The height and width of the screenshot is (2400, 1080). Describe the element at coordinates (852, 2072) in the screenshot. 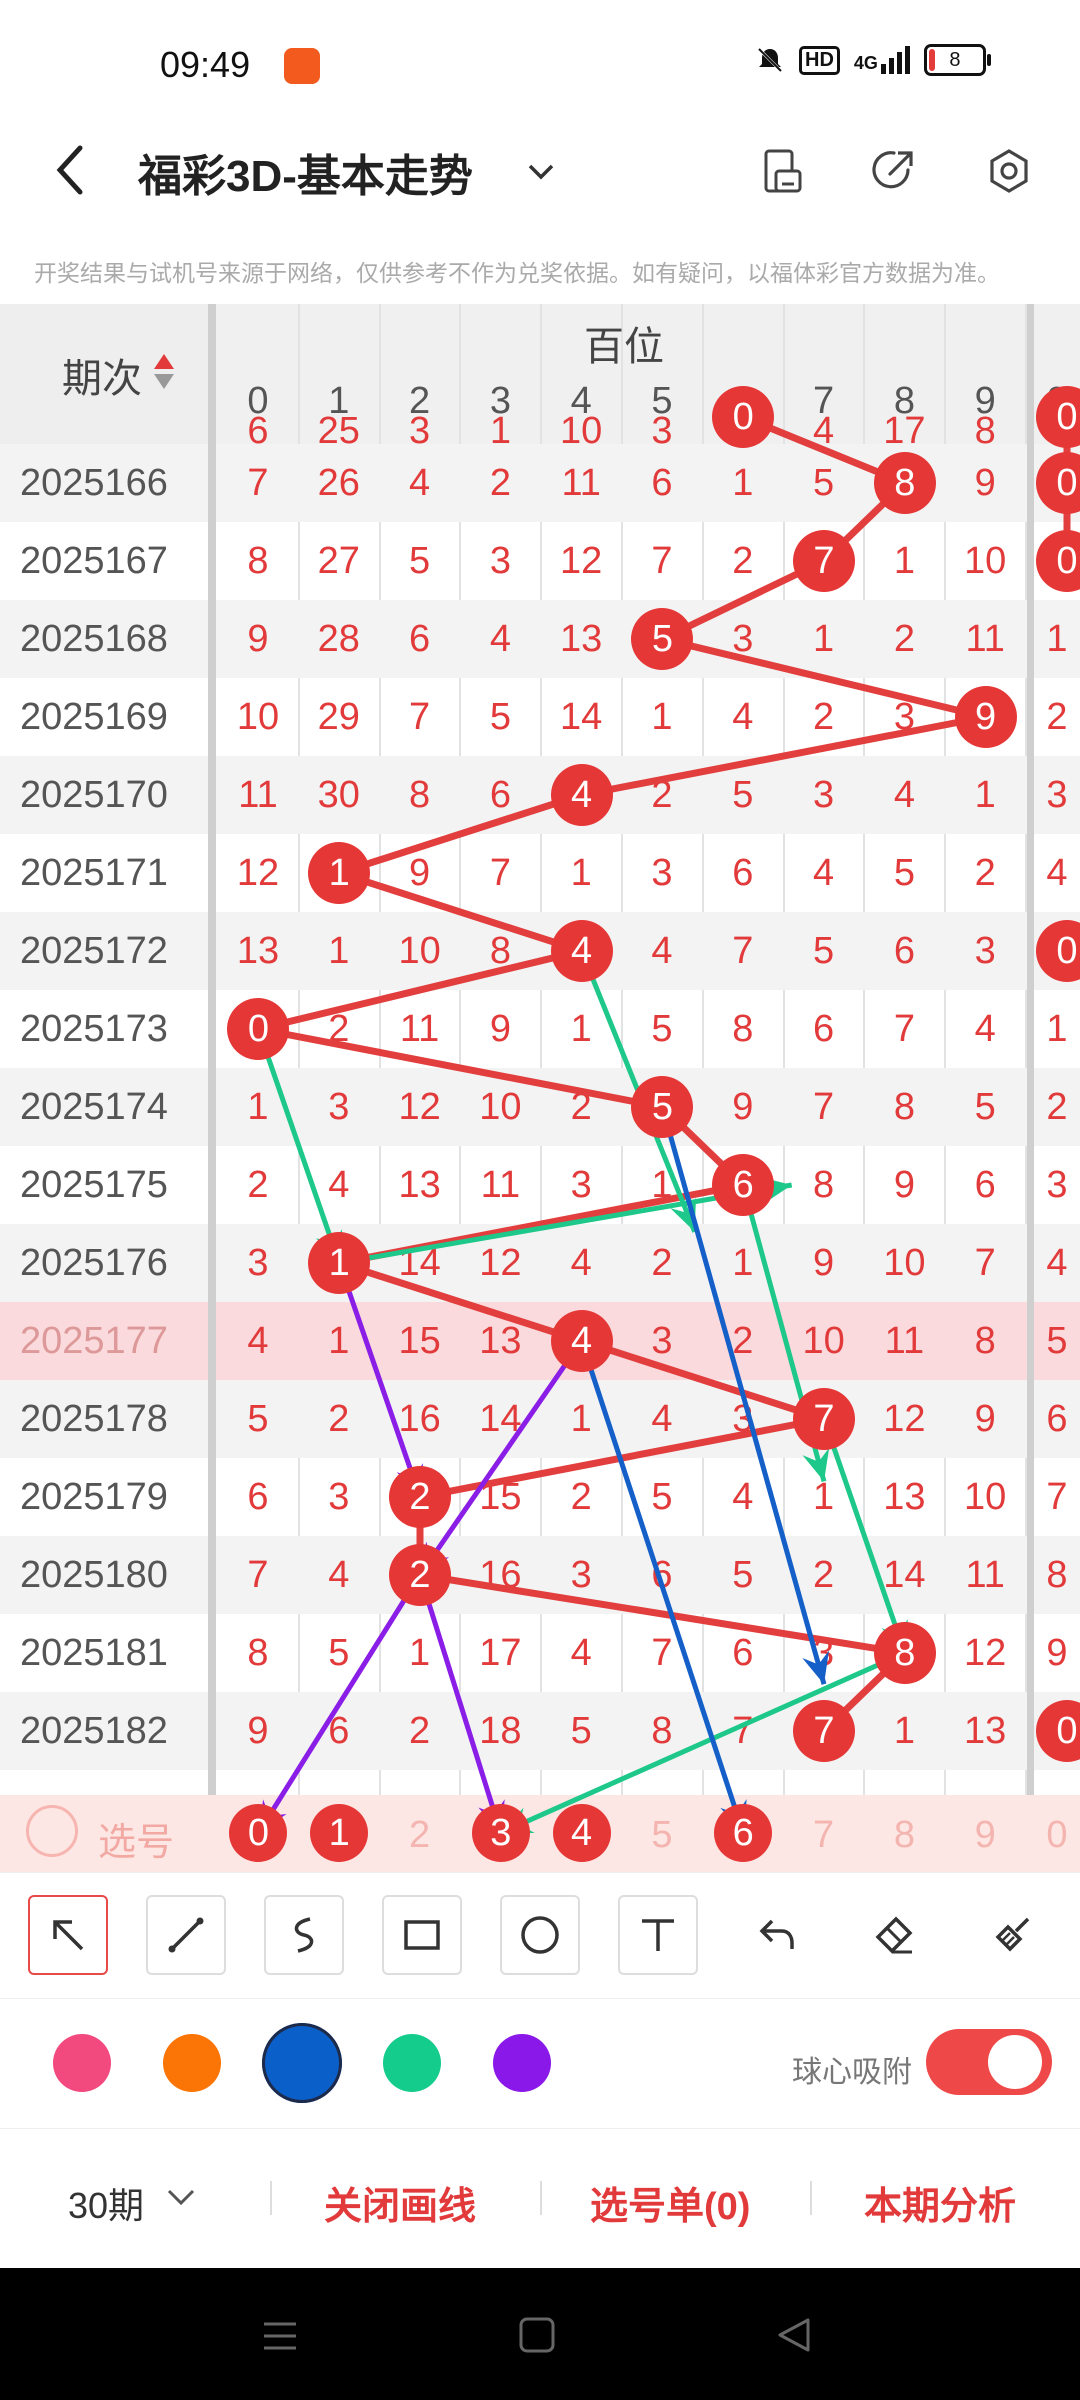

I see `snap-to-ball-label: 球心吸附` at that location.